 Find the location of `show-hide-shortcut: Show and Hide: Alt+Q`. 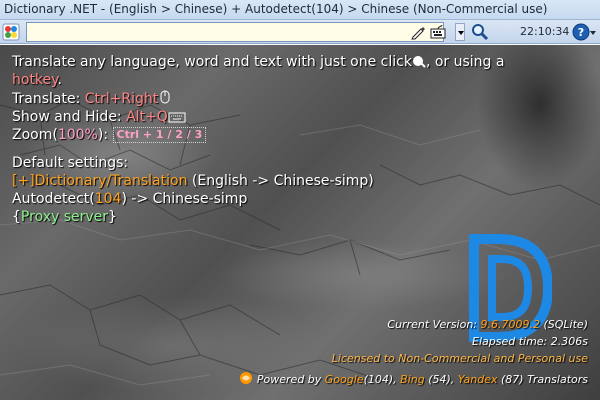

show-hide-shortcut: Show and Hide: Alt+Q is located at coordinates (302, 117).